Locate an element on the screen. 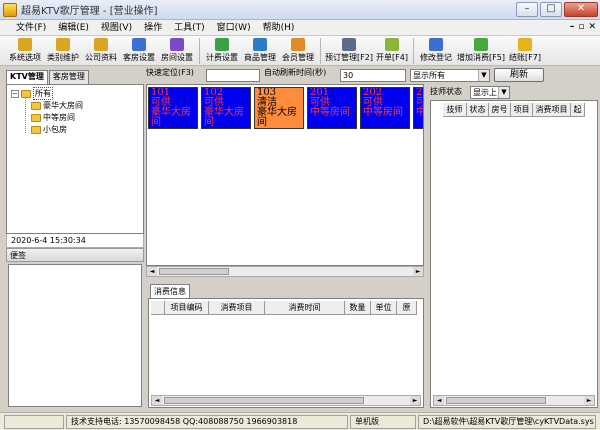  menu-operation: 操作 is located at coordinates (153, 28).